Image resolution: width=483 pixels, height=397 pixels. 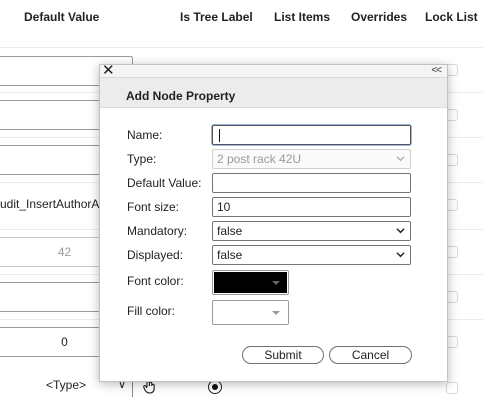 What do you see at coordinates (155, 281) in the screenshot?
I see `font-color-label: Font color:` at bounding box center [155, 281].